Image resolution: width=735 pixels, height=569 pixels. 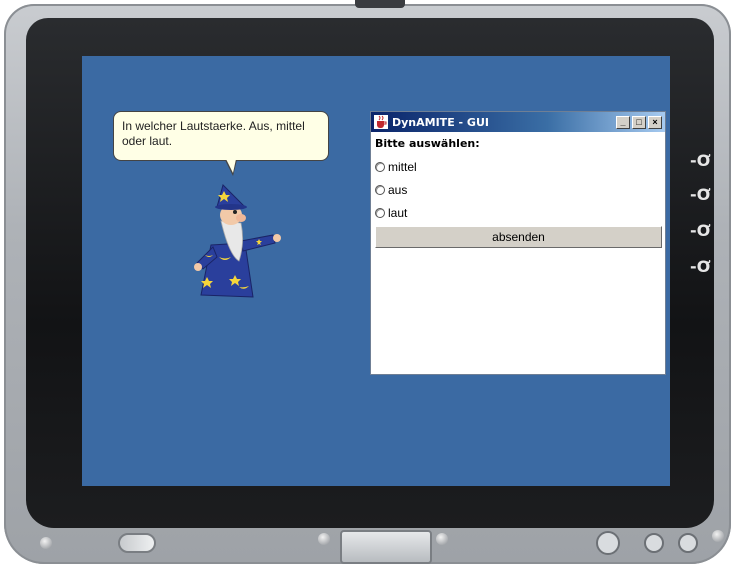 I want to click on option-label: aus, so click(x=398, y=189).